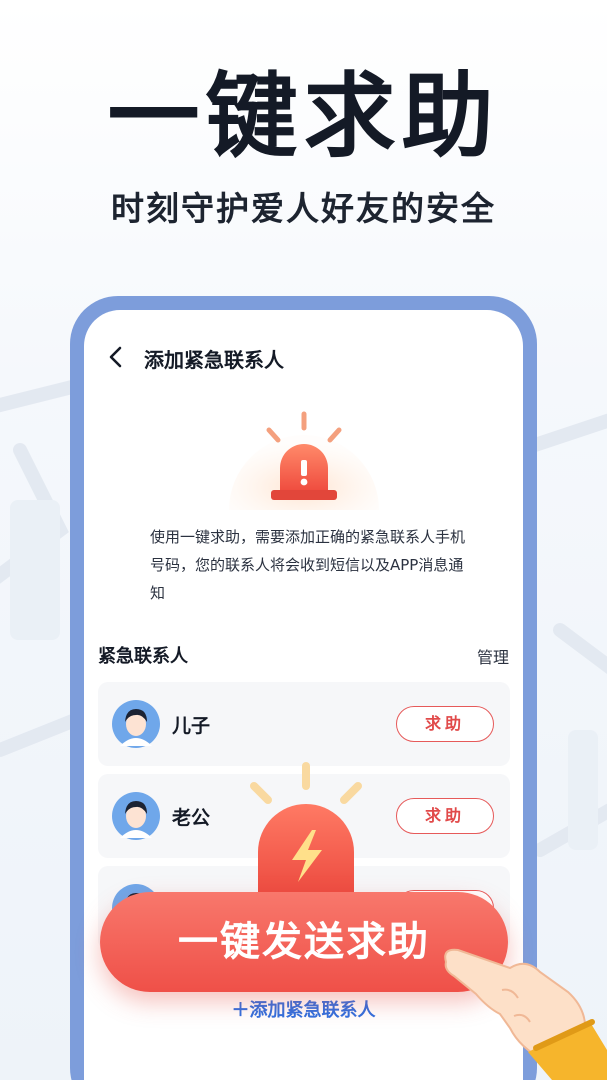 This screenshot has width=607, height=1080. What do you see at coordinates (304, 724) in the screenshot?
I see `contact-card: 儿子 求助` at bounding box center [304, 724].